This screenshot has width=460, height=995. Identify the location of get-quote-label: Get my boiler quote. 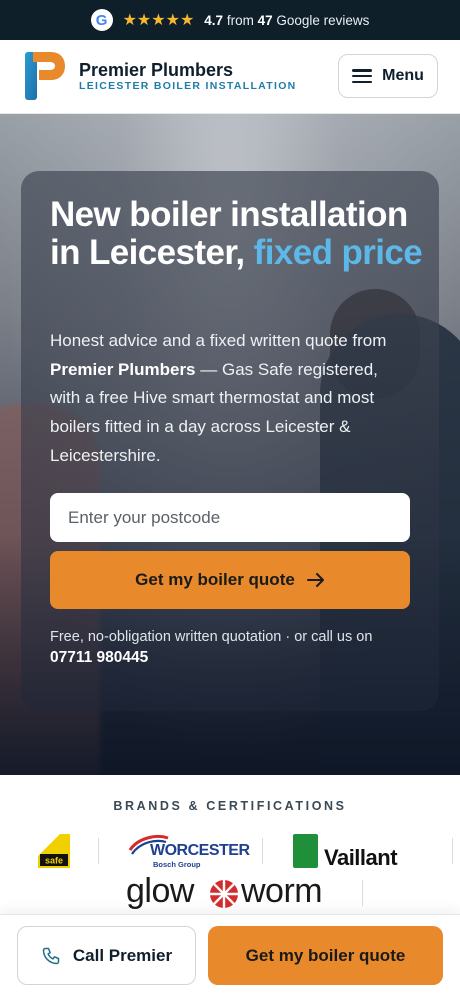
(215, 579).